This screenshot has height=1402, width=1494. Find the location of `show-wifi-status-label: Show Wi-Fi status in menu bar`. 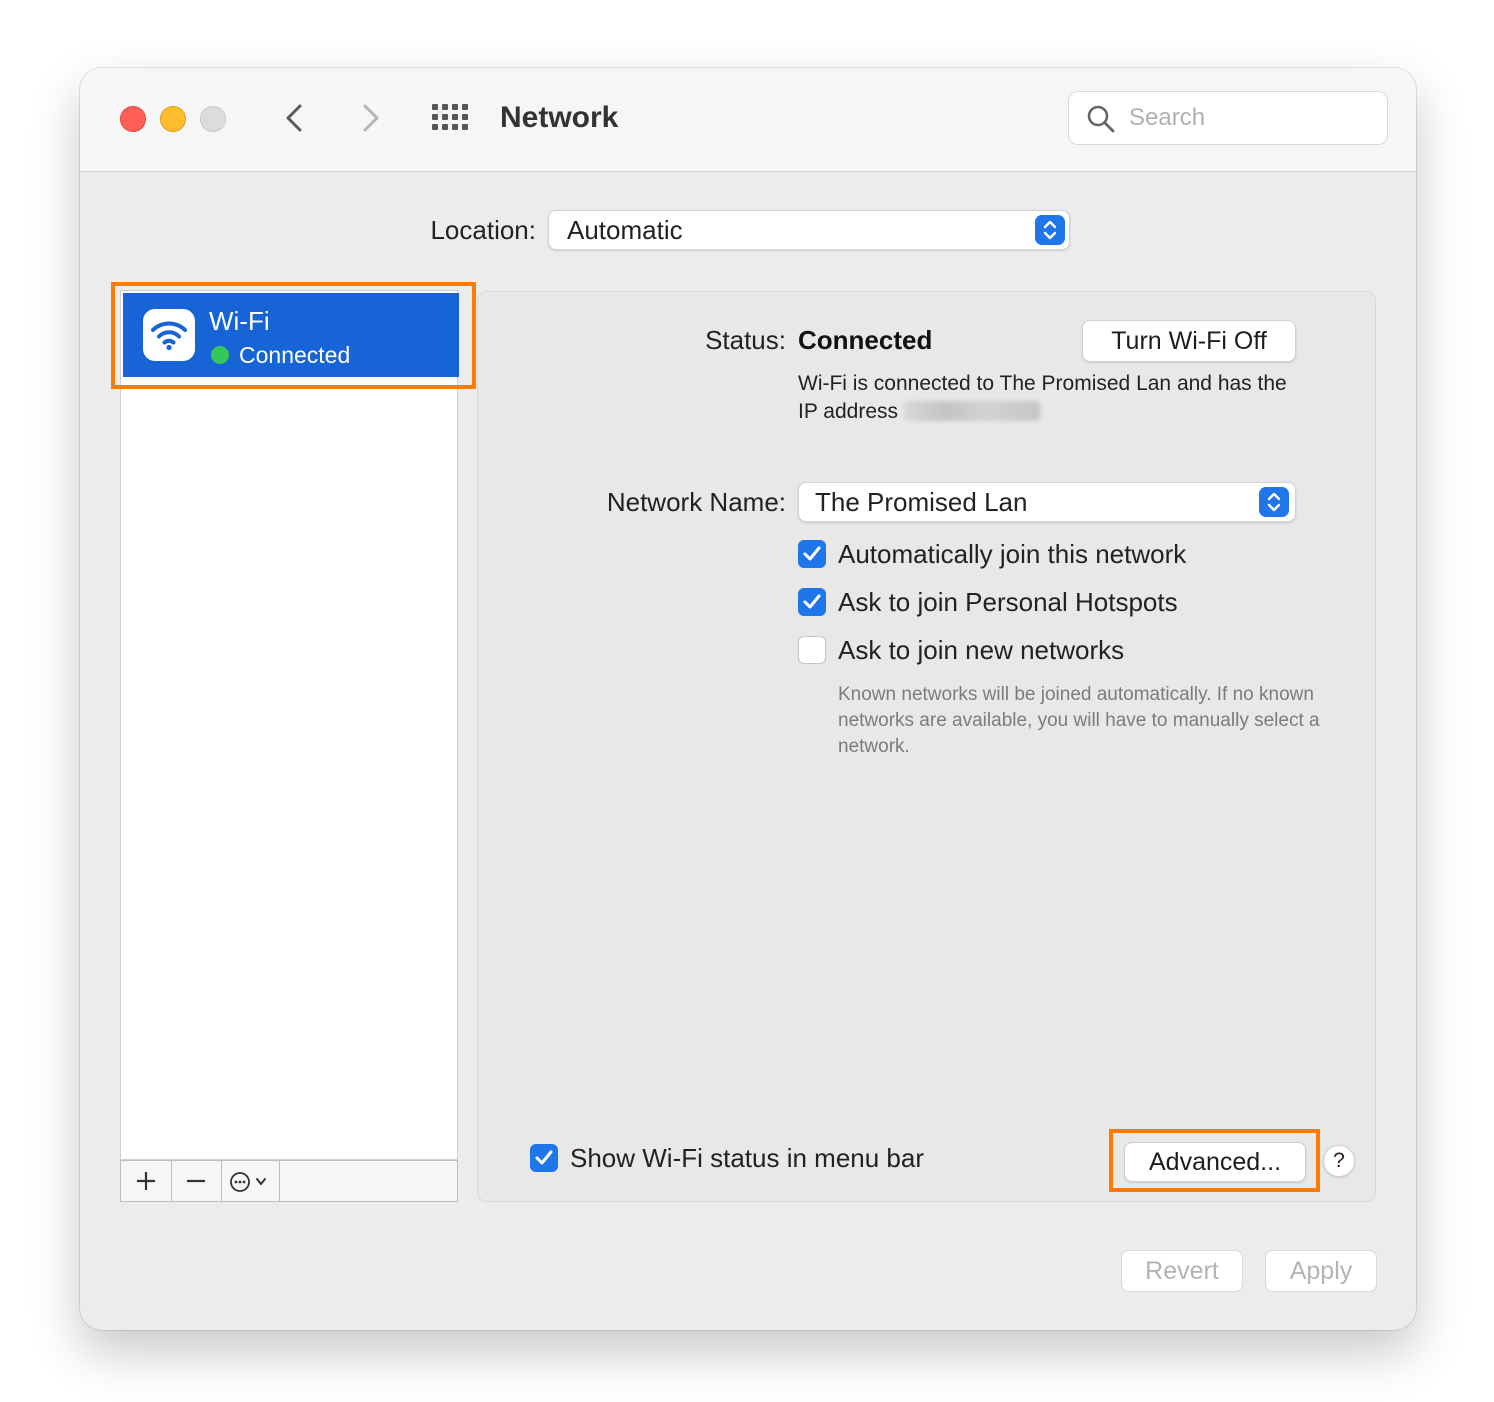

show-wifi-status-label: Show Wi-Fi status in menu bar is located at coordinates (747, 1158).